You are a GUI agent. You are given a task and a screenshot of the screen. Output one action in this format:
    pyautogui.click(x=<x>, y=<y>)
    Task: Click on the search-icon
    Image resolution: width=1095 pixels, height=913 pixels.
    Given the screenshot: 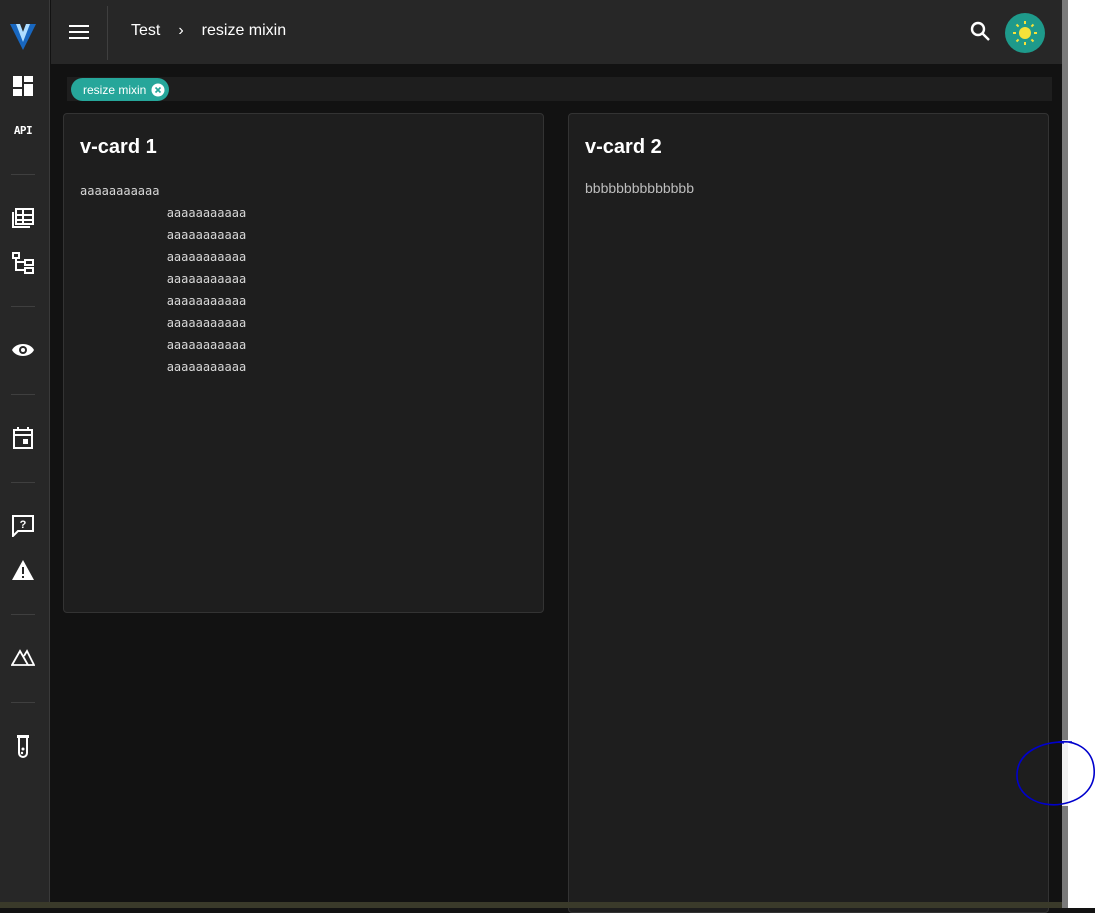 What is the action you would take?
    pyautogui.click(x=981, y=32)
    